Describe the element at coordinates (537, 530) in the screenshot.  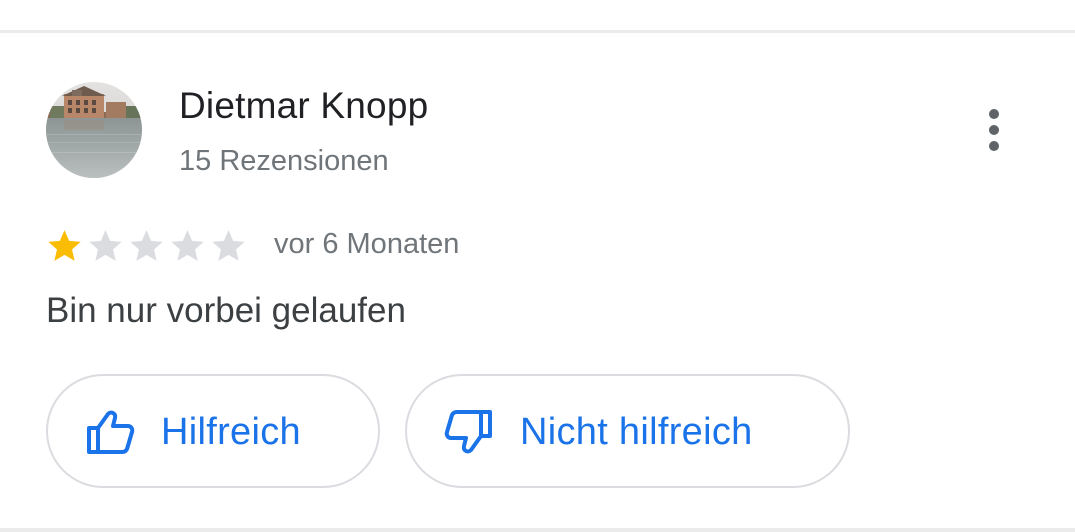
I see `bottom-divider` at that location.